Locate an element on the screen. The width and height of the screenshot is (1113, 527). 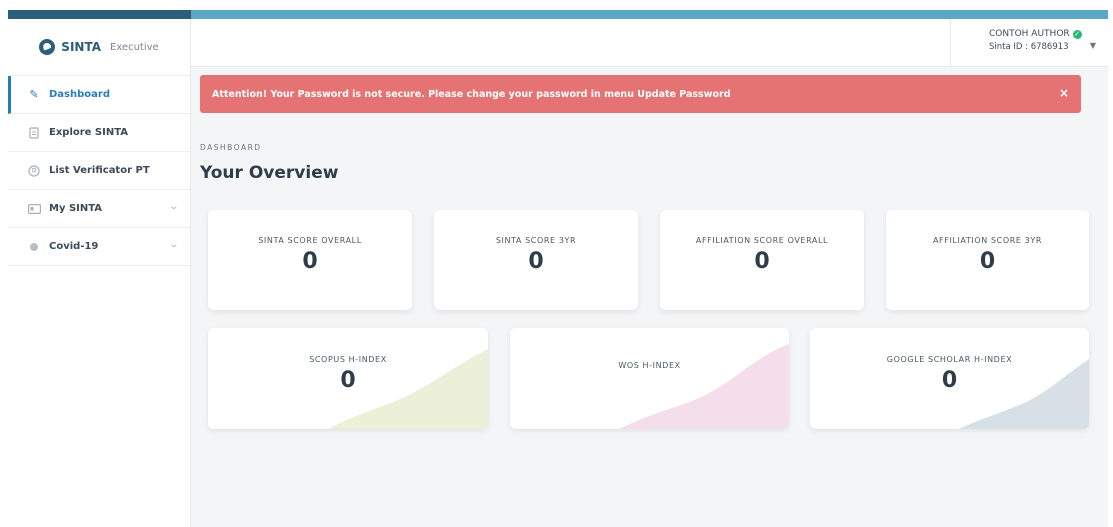
brand-name: SINTA is located at coordinates (81, 47).